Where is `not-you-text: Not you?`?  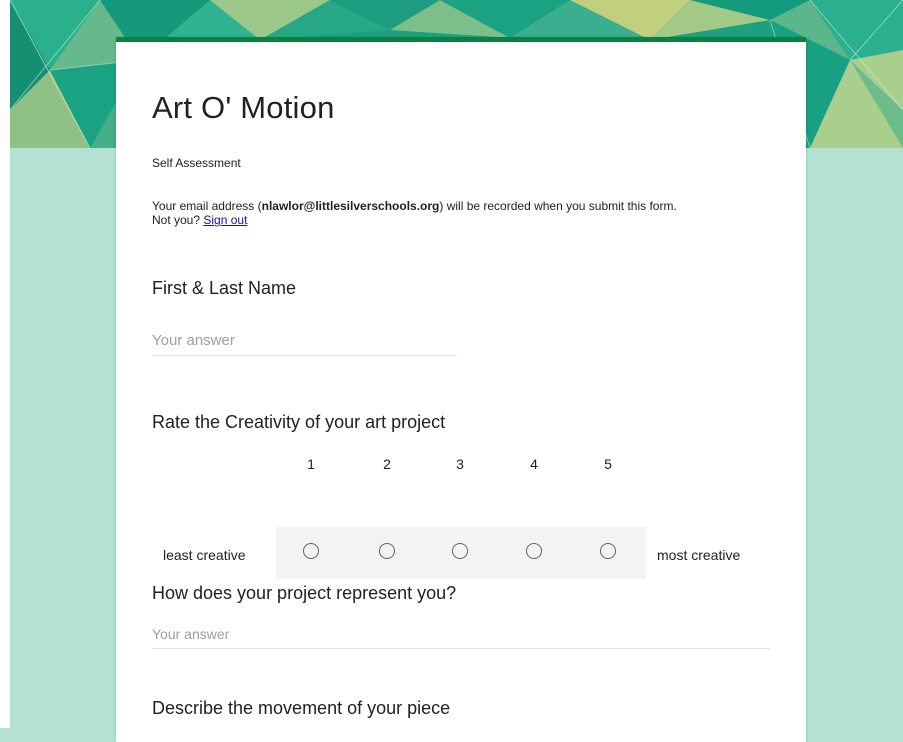 not-you-text: Not you? is located at coordinates (176, 220).